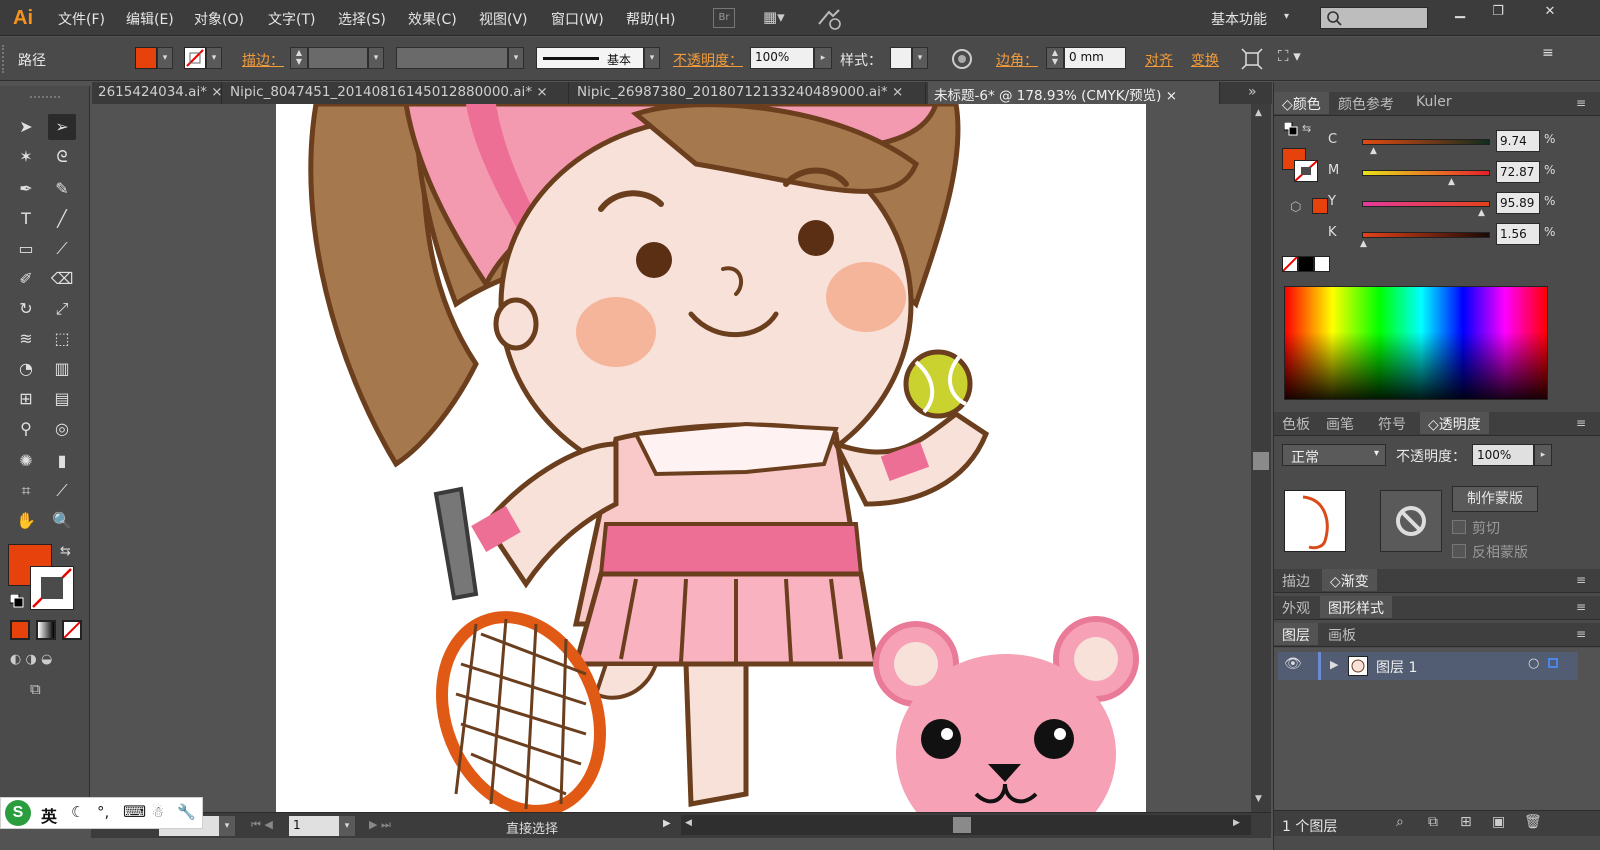 The width and height of the screenshot is (1600, 850). Describe the element at coordinates (338, 58) in the screenshot. I see `stroke-weight-input` at that location.